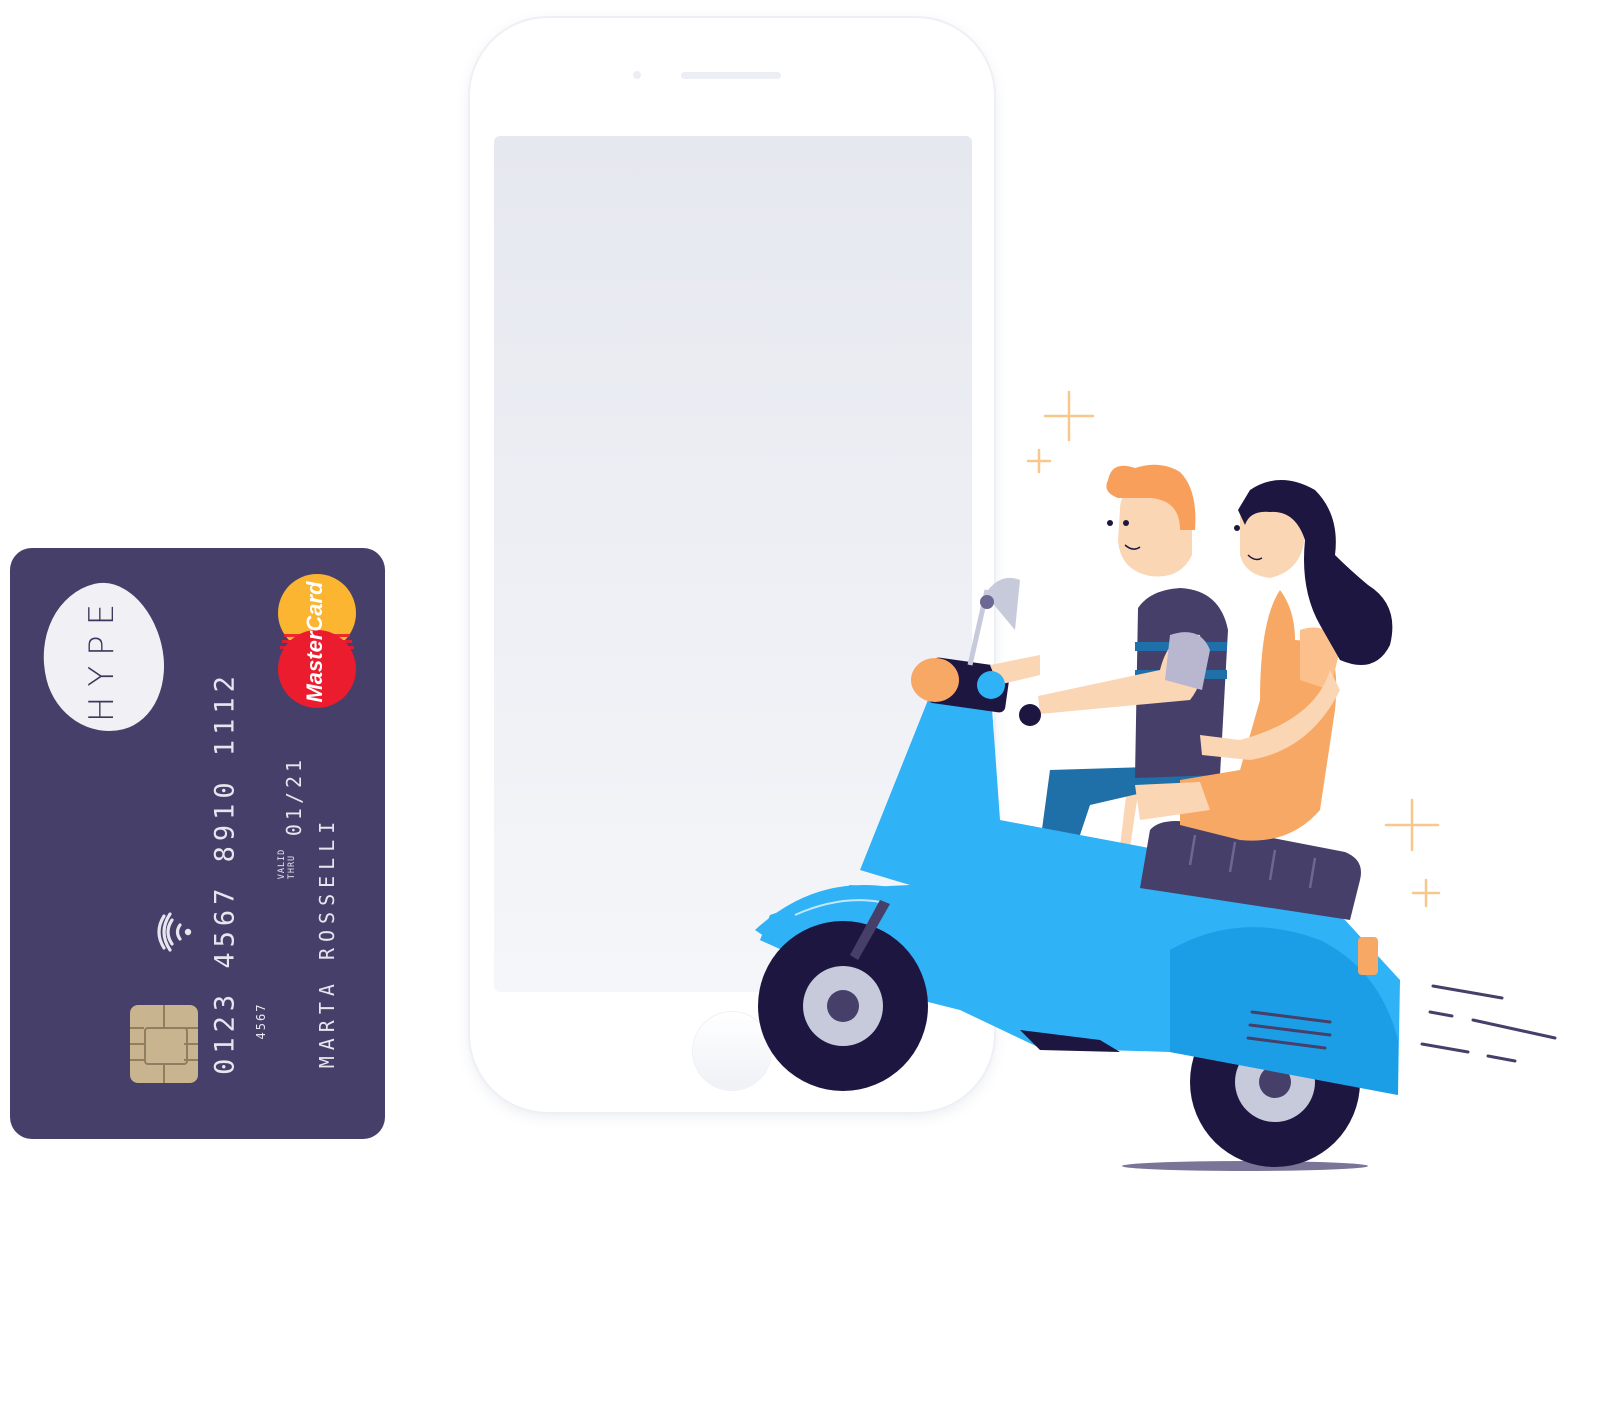 This screenshot has height=1405, width=1603. Describe the element at coordinates (314, 642) in the screenshot. I see `svg-text: MasterCard` at that location.